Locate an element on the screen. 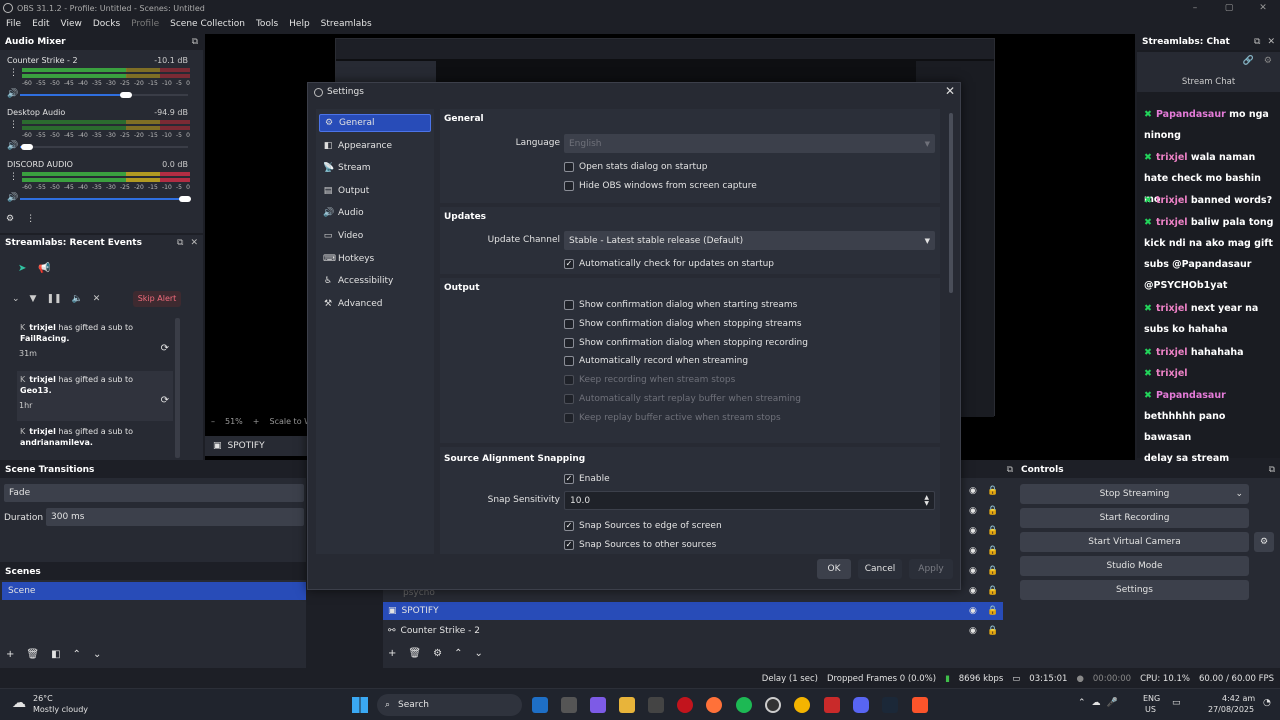 The image size is (1280, 720). content-scrollbar is located at coordinates (951, 203).